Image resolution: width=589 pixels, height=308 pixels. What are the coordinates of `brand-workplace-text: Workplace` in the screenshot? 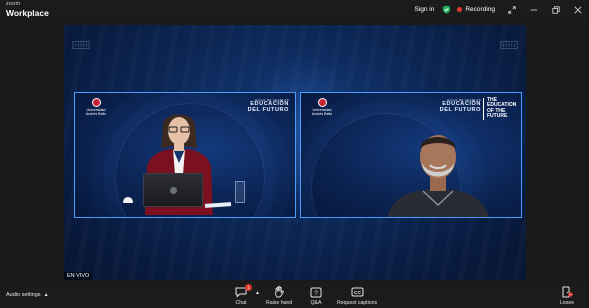 It's located at (27, 12).